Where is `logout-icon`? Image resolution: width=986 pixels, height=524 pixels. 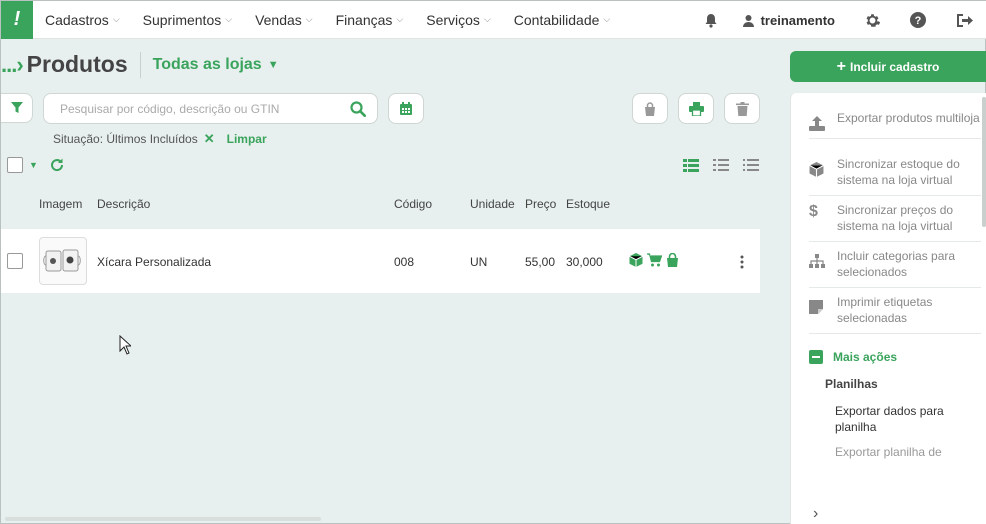 logout-icon is located at coordinates (963, 20).